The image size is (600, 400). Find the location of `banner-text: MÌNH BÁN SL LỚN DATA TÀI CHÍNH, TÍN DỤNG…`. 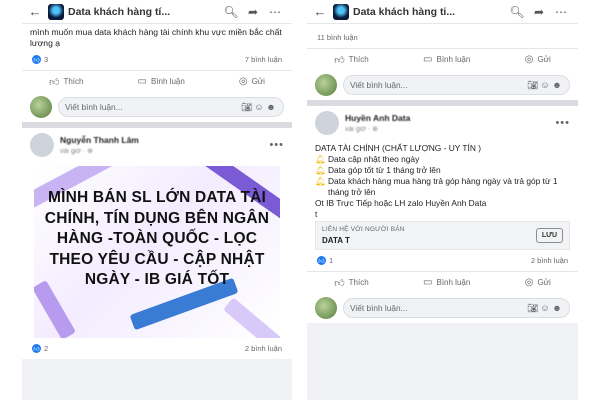

banner-text: MÌNH BÁN SL LỚN DATA TÀI CHÍNH, TÍN DỤNG… is located at coordinates (157, 238).